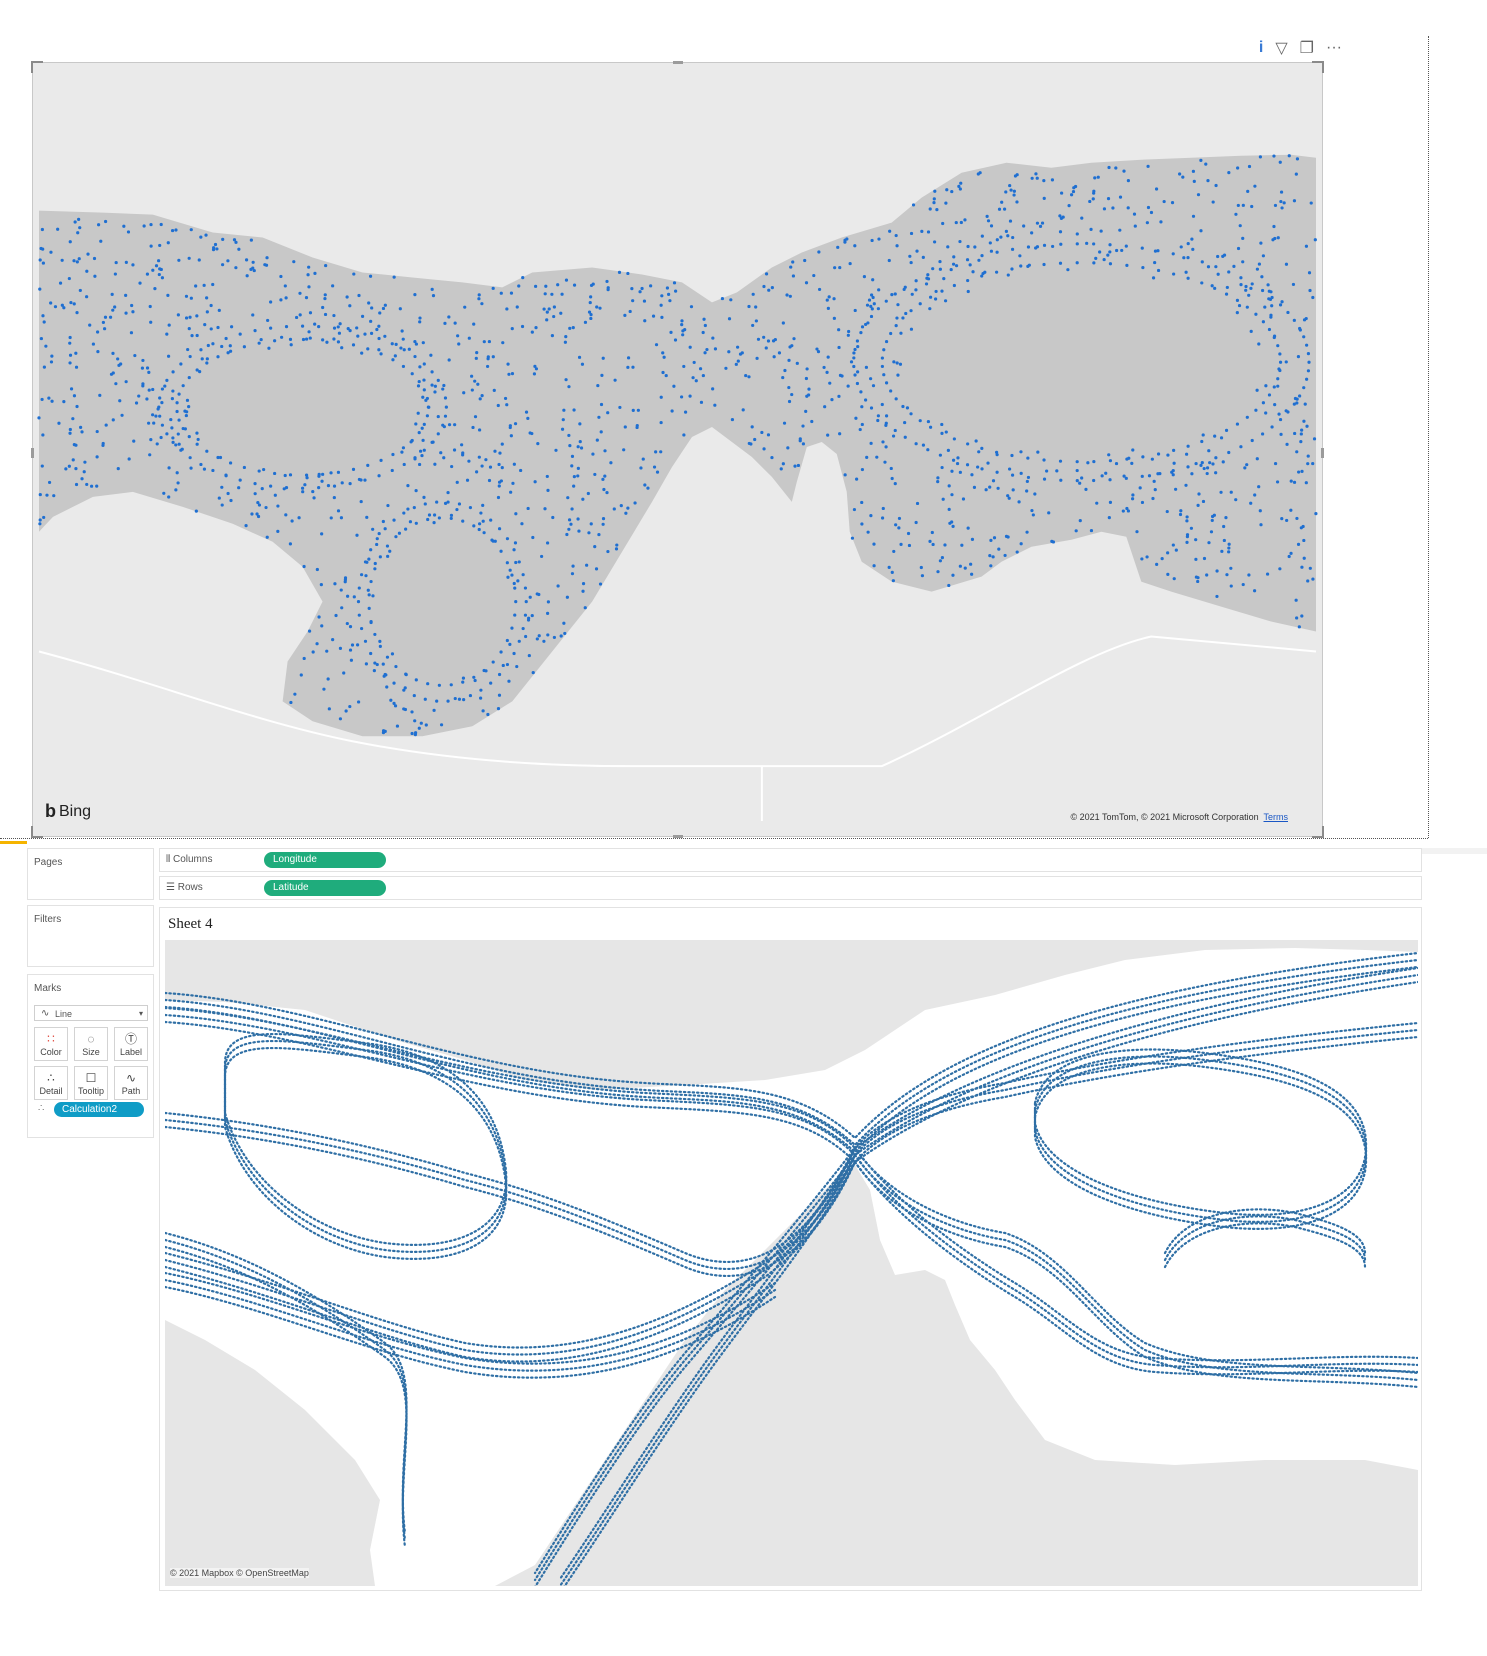 Image resolution: width=1487 pixels, height=1656 pixels. What do you see at coordinates (1276, 817) in the screenshot?
I see `terms-link: Terms` at bounding box center [1276, 817].